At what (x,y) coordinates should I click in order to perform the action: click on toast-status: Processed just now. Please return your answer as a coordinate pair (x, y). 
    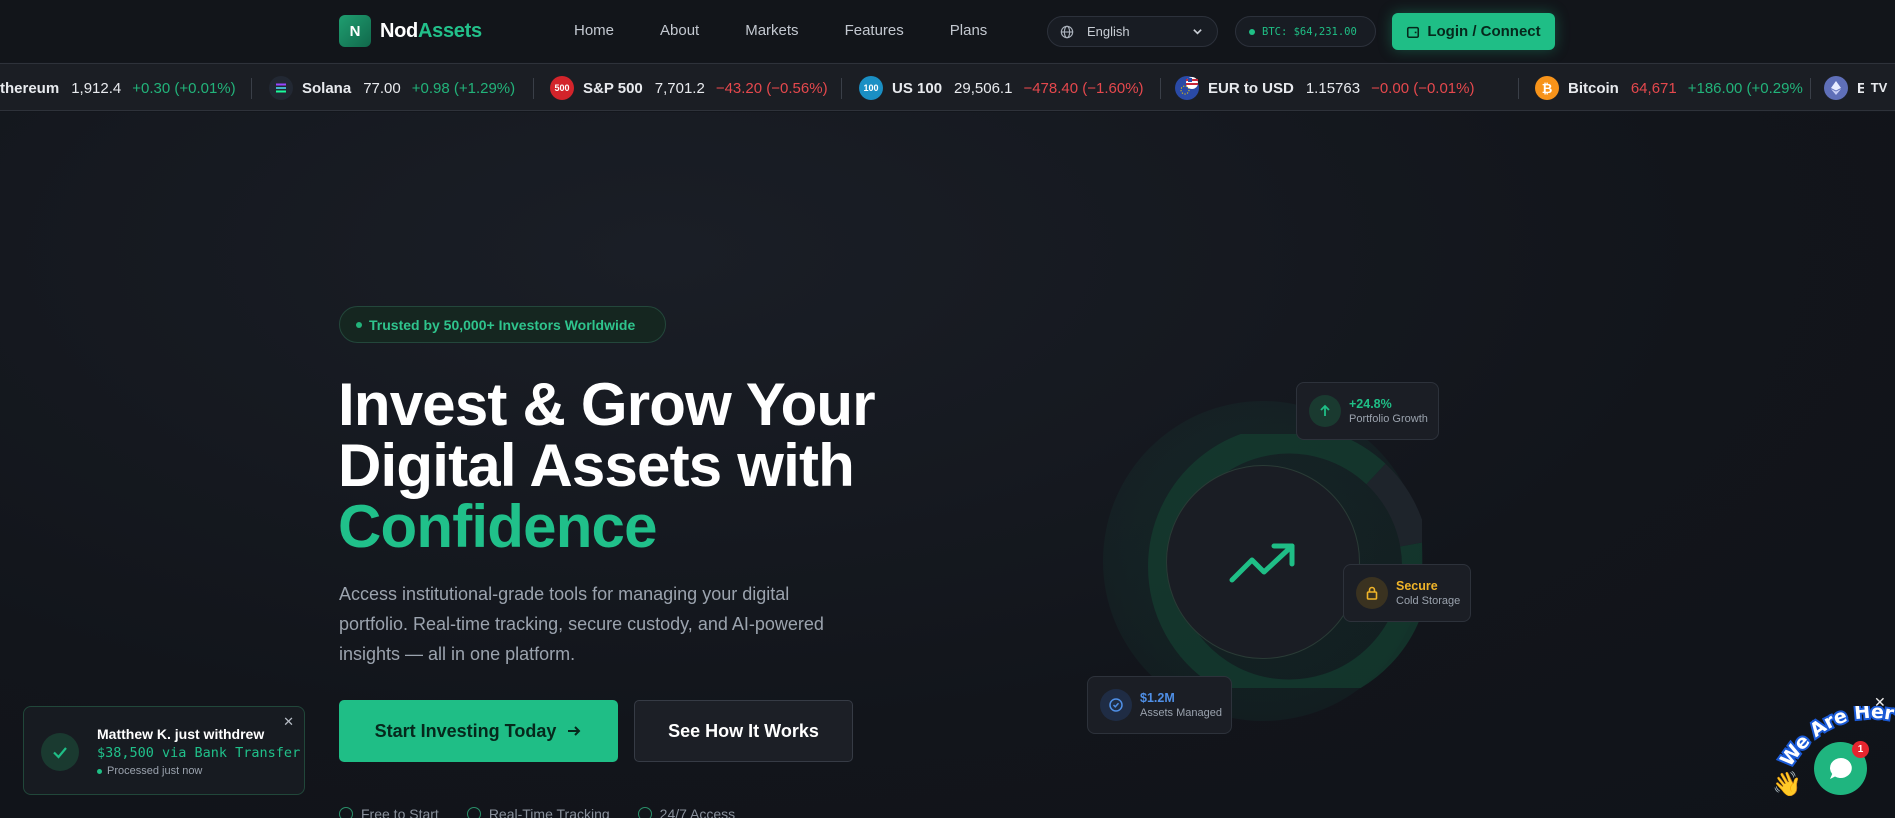
    Looking at the image, I should click on (149, 771).